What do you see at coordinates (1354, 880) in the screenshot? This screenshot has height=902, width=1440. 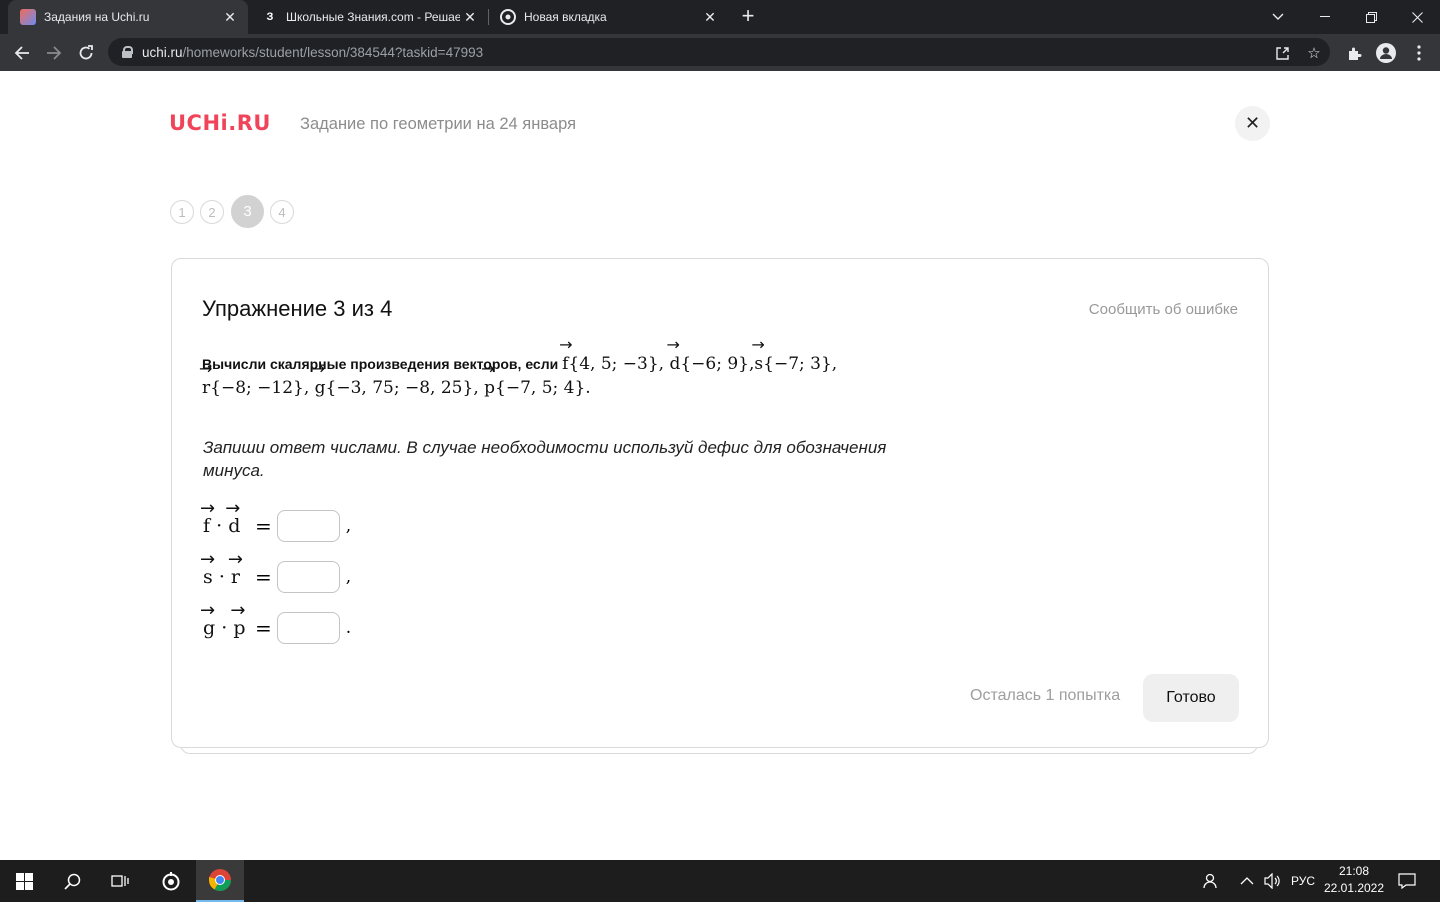 I see `system-clock: 21:08 22.01.2022` at bounding box center [1354, 880].